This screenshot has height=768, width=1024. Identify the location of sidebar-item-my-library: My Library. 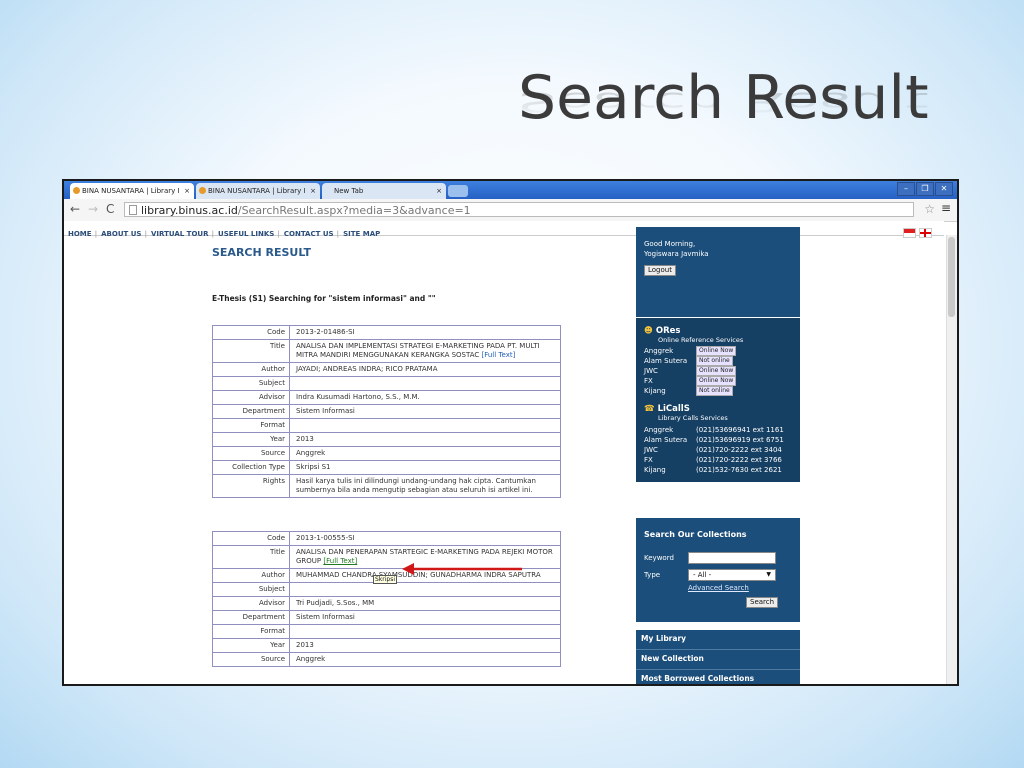
(718, 640).